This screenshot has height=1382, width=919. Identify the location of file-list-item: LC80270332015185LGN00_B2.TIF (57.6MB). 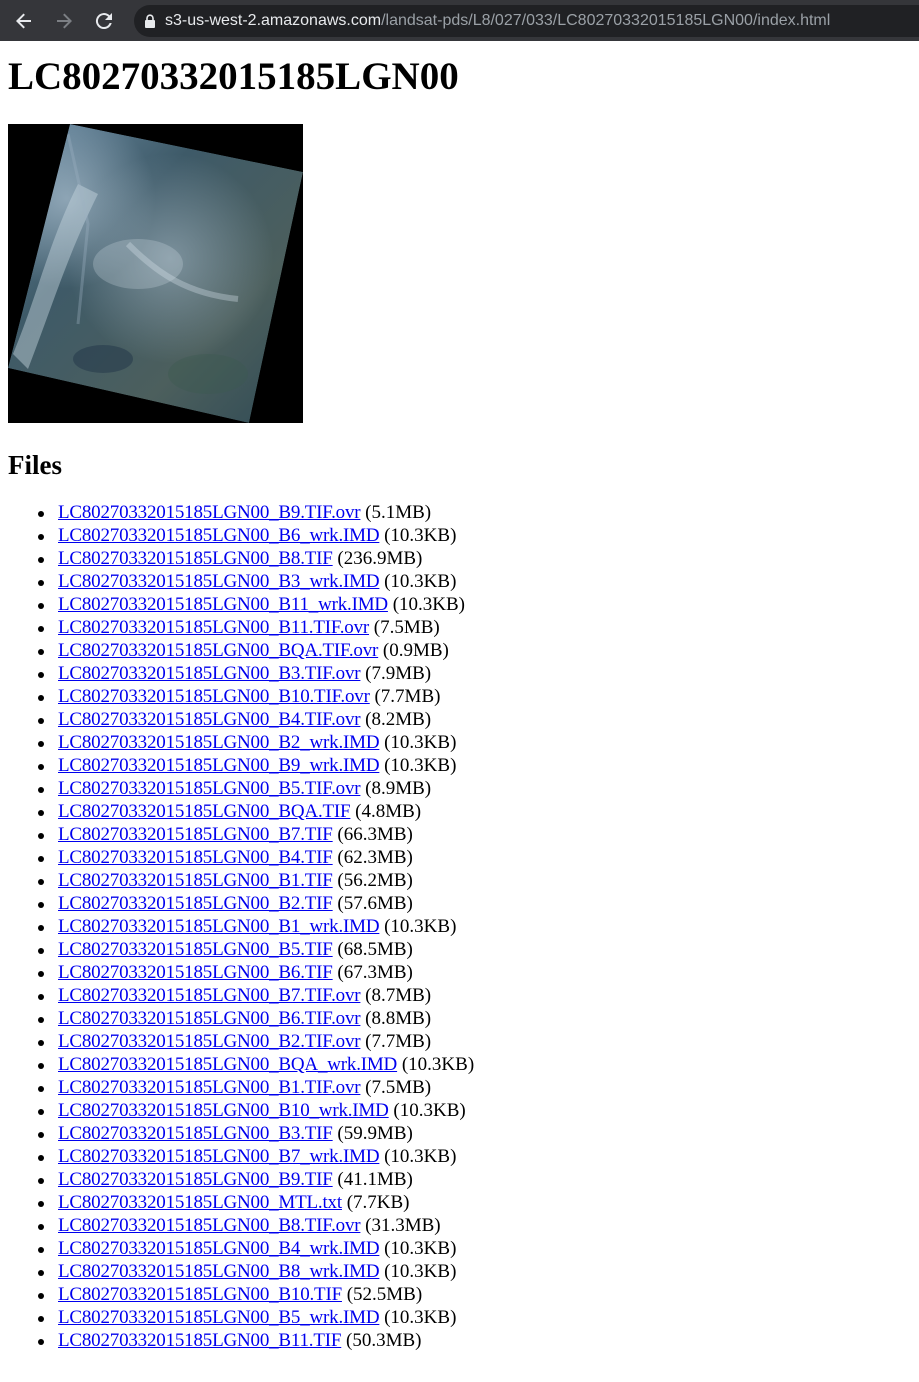
(474, 903).